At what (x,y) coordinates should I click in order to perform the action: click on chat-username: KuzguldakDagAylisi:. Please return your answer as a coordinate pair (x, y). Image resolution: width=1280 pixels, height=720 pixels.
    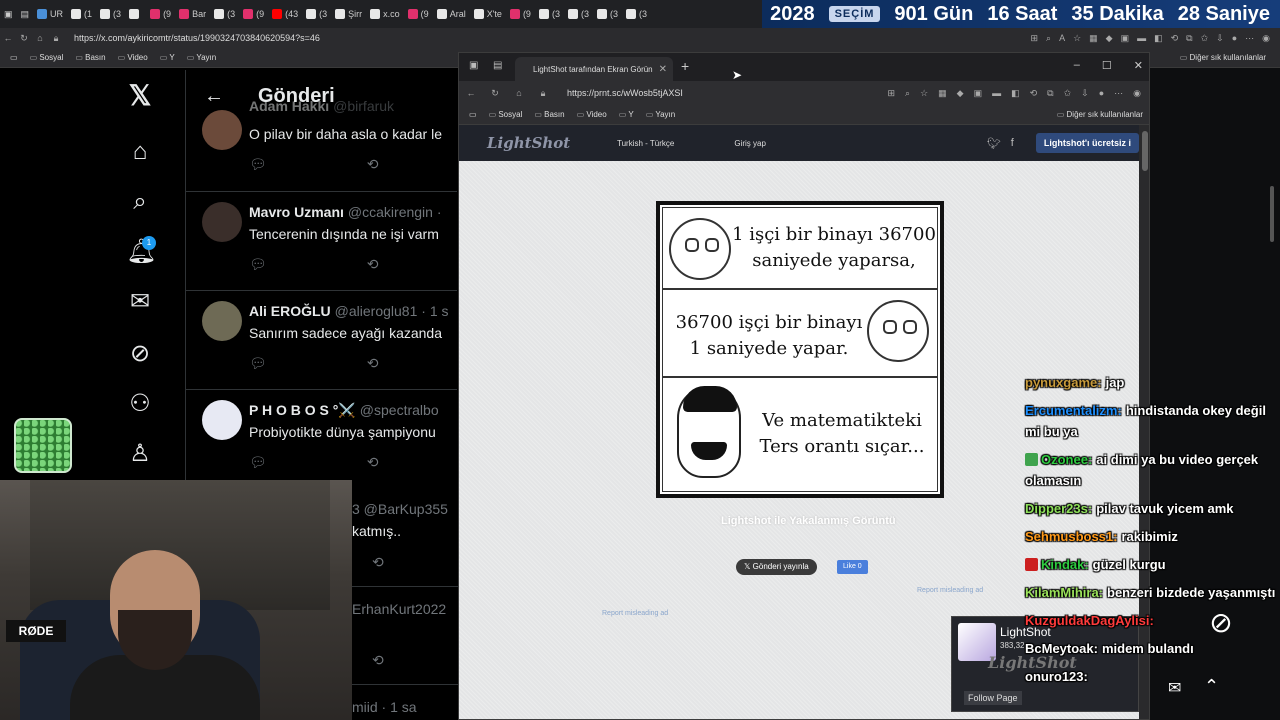
    Looking at the image, I should click on (1089, 620).